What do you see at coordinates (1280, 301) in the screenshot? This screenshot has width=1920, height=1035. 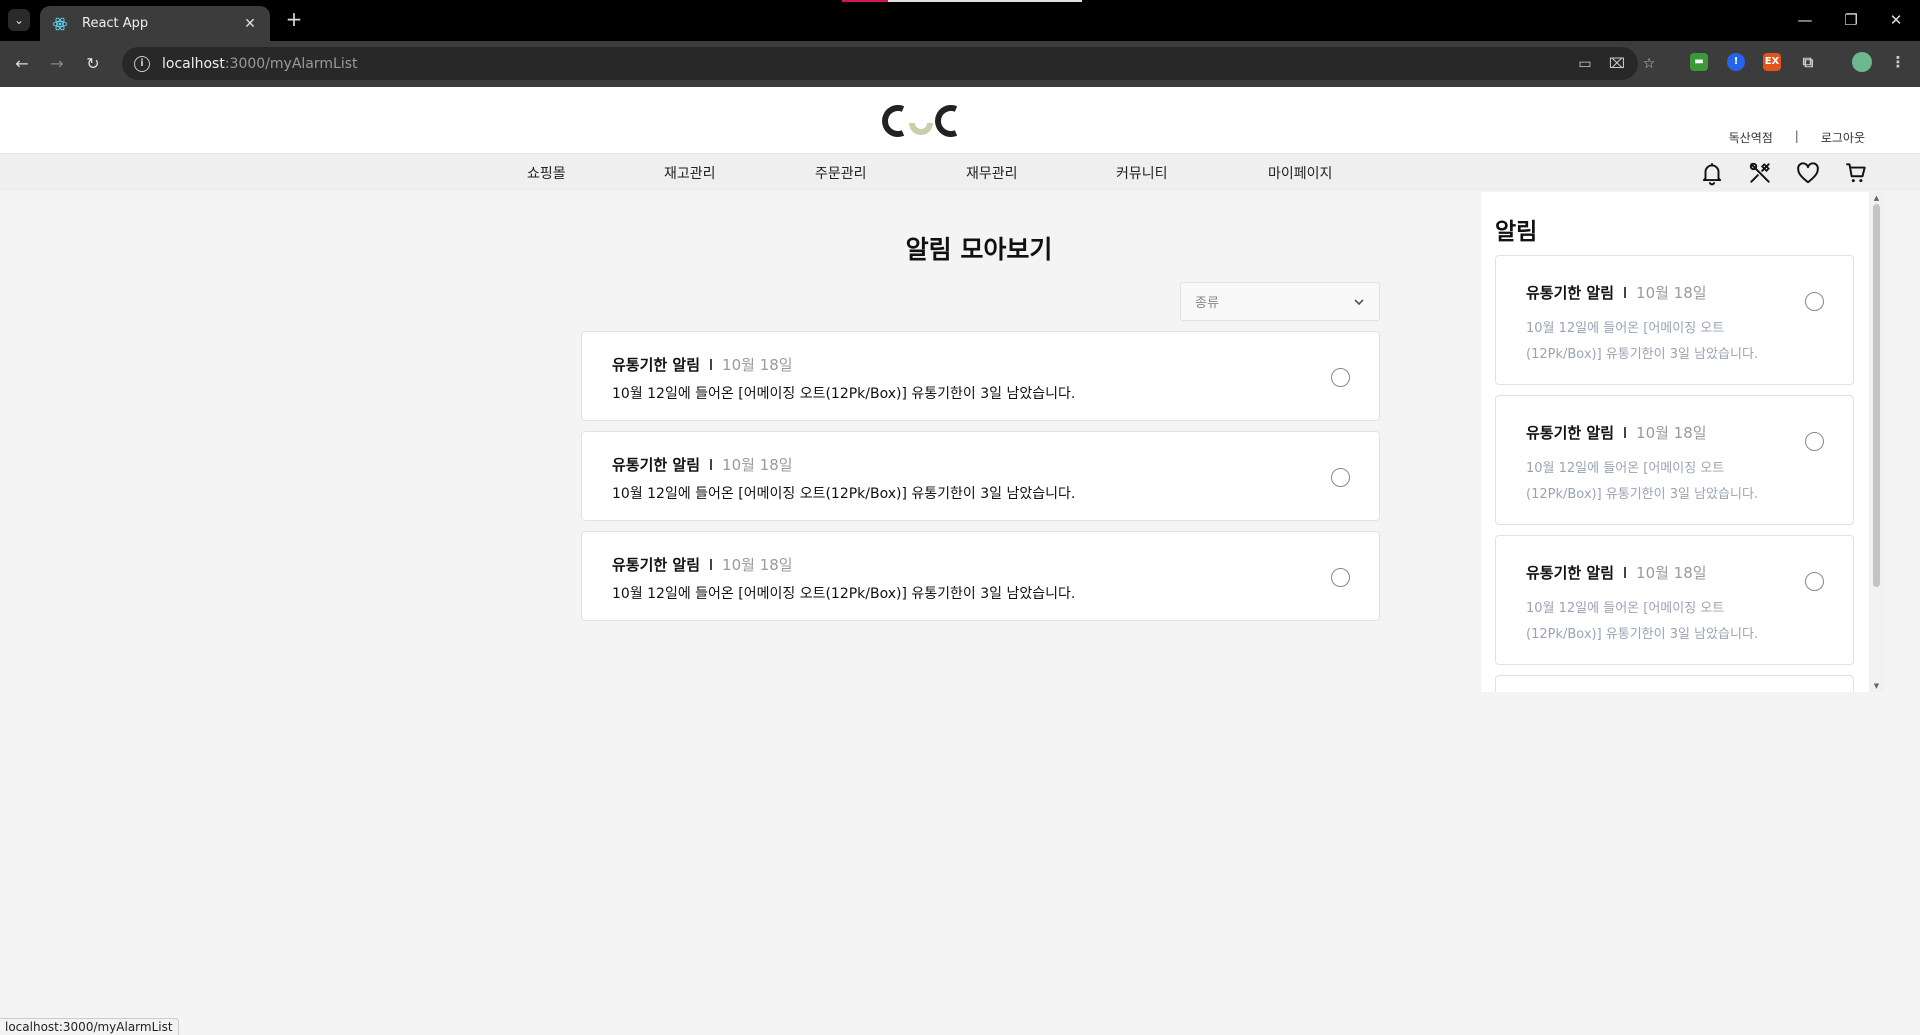 I see `type-filter-select: 종류` at bounding box center [1280, 301].